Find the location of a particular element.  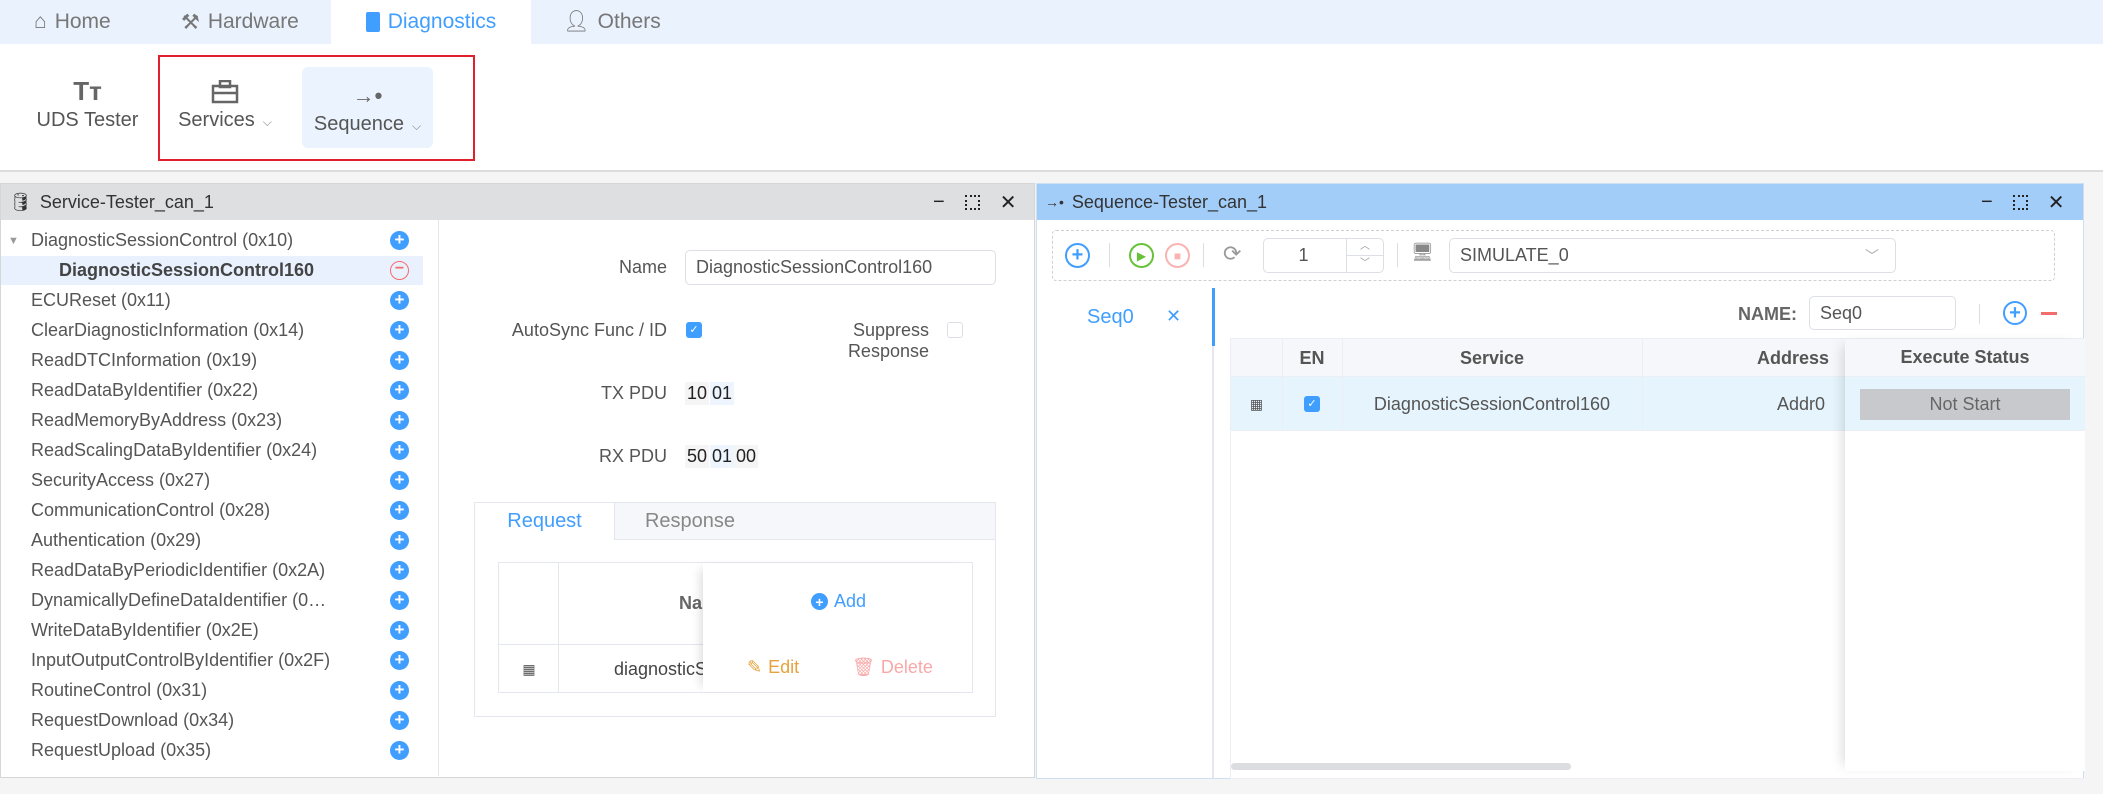

tab-home: ⌂ Home is located at coordinates (72, 22).